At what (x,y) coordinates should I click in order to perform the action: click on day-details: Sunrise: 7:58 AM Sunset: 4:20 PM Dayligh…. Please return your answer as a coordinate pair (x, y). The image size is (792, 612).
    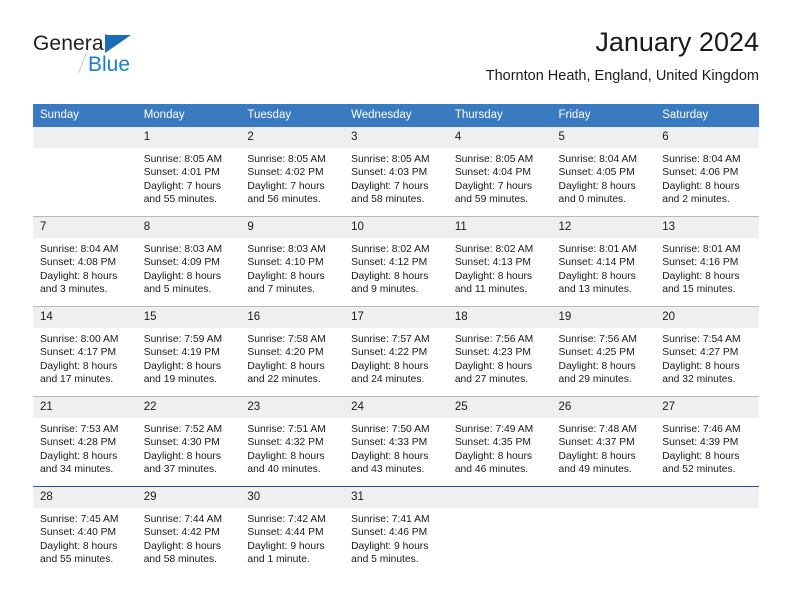
    Looking at the image, I should click on (292, 357).